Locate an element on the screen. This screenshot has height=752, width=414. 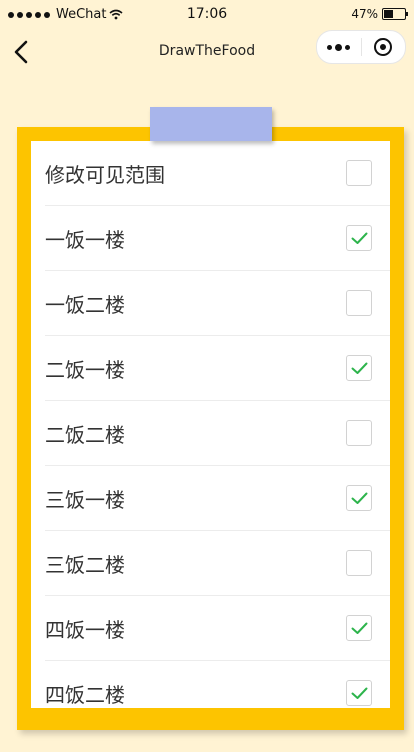
option-row: 四饭二楼 is located at coordinates (217, 693).